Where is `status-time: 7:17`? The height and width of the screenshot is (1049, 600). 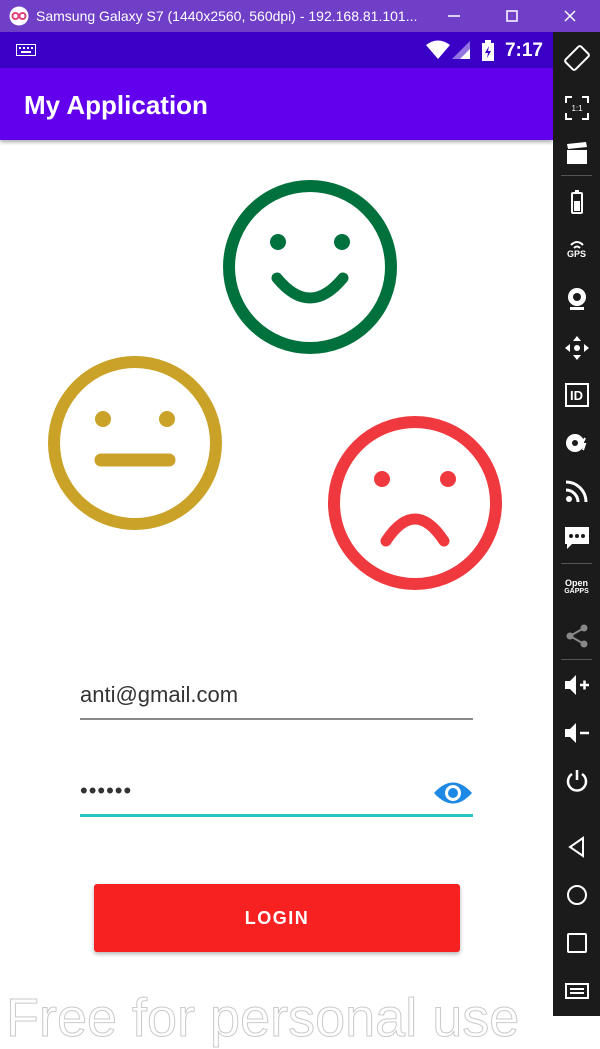 status-time: 7:17 is located at coordinates (523, 50).